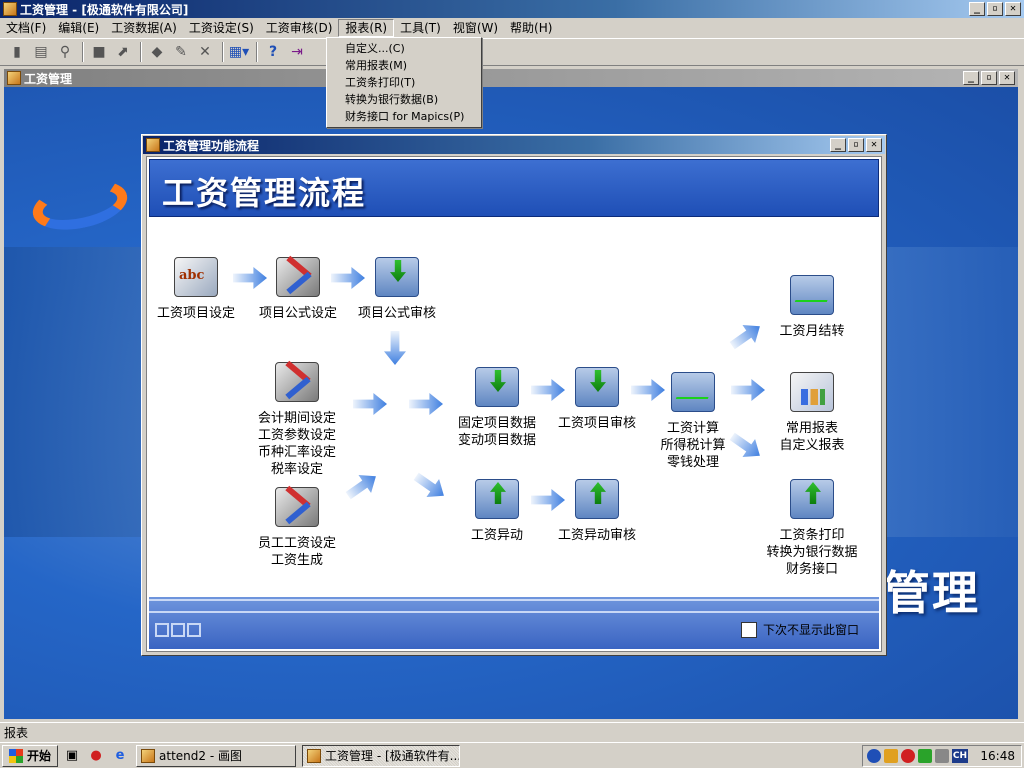 The width and height of the screenshot is (1024, 768). Describe the element at coordinates (475, 28) in the screenshot. I see `menu-window: 视窗(W)` at that location.